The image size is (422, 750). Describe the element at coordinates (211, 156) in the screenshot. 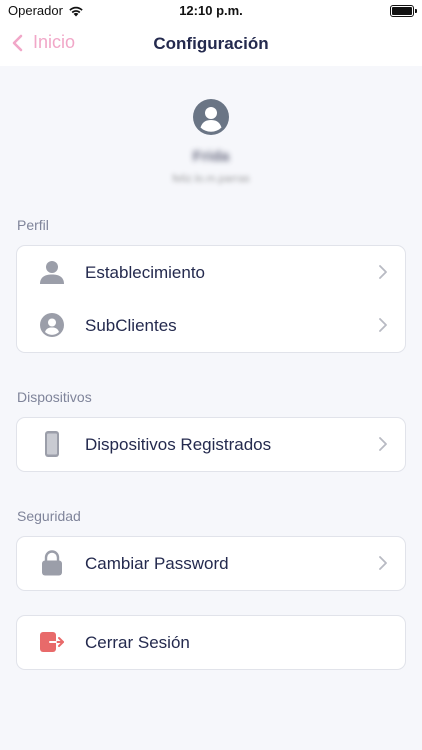

I see `user-name: Frida` at that location.